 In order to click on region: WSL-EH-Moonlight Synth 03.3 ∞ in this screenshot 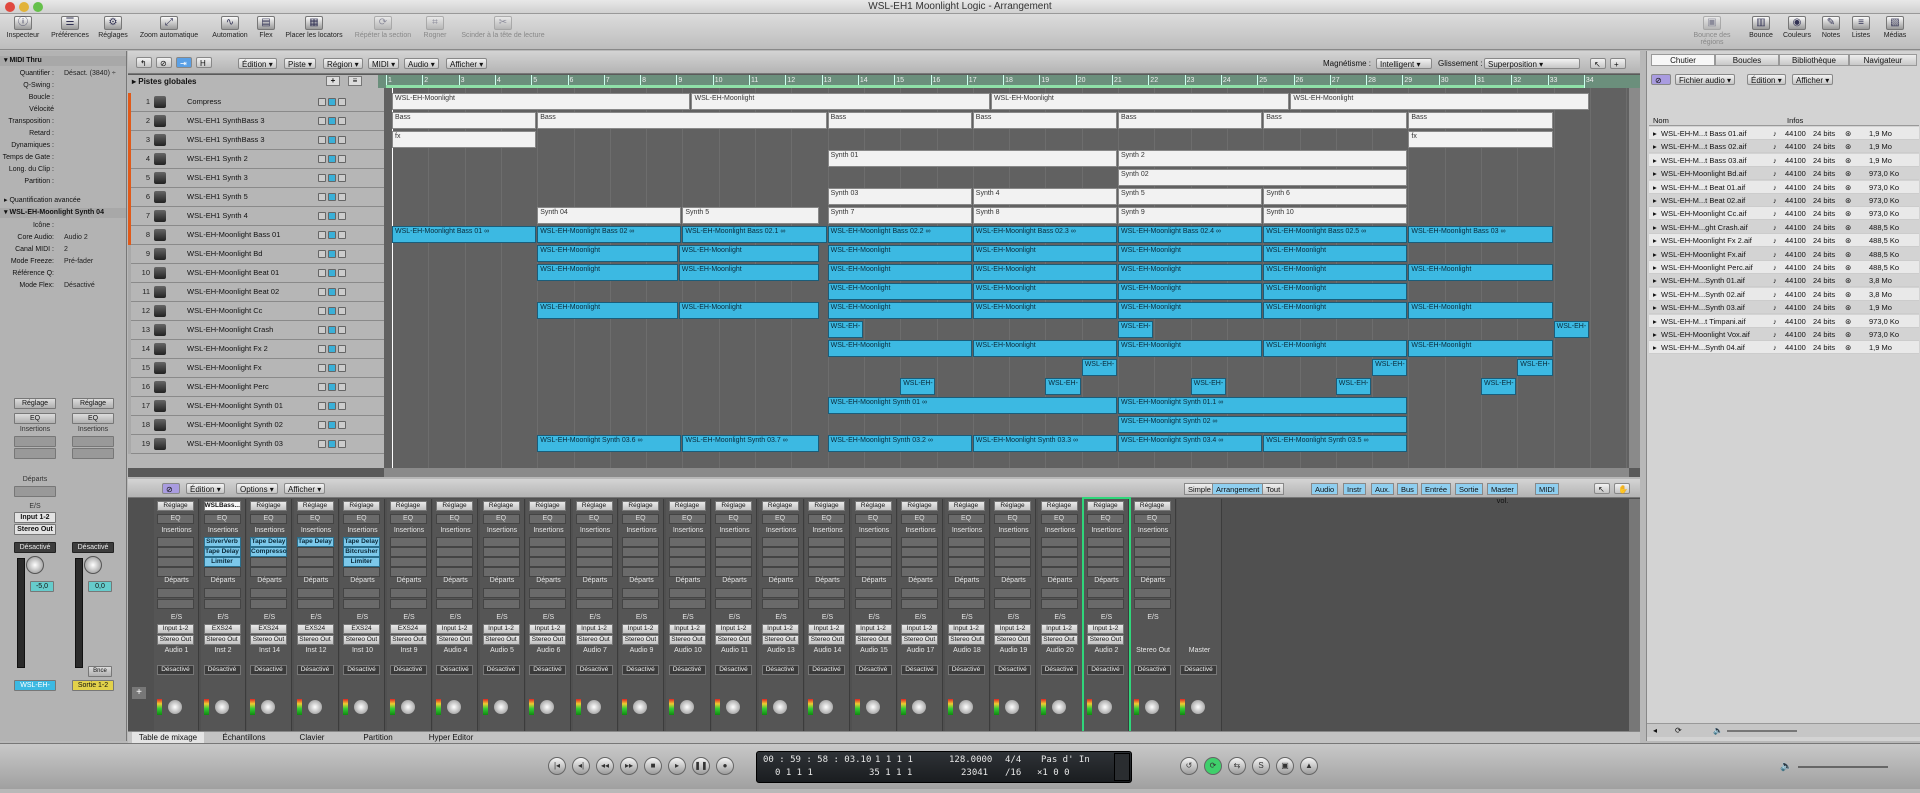, I will do `click(1044, 443)`.